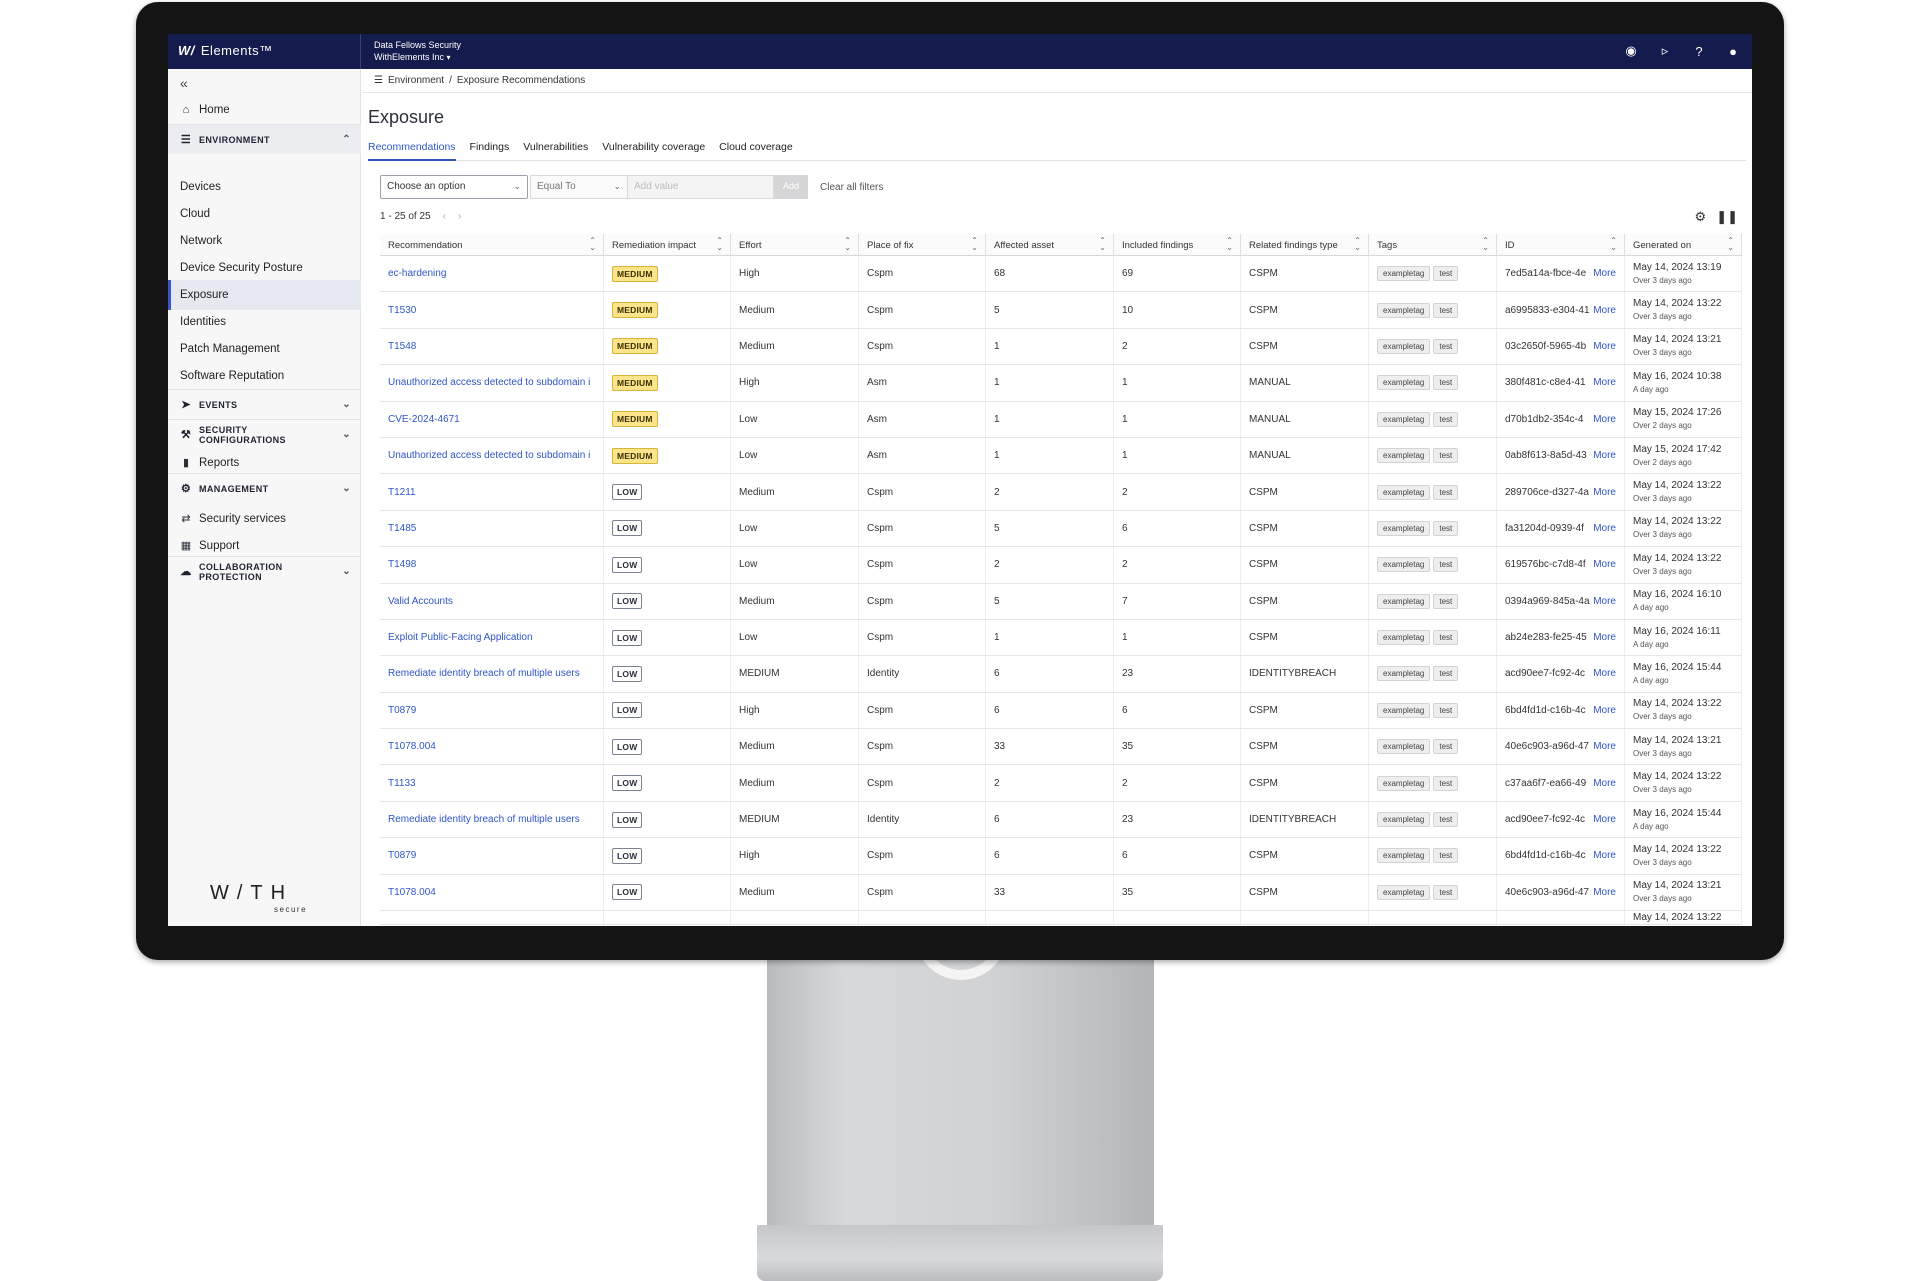  I want to click on user-icon: ●, so click(1733, 51).